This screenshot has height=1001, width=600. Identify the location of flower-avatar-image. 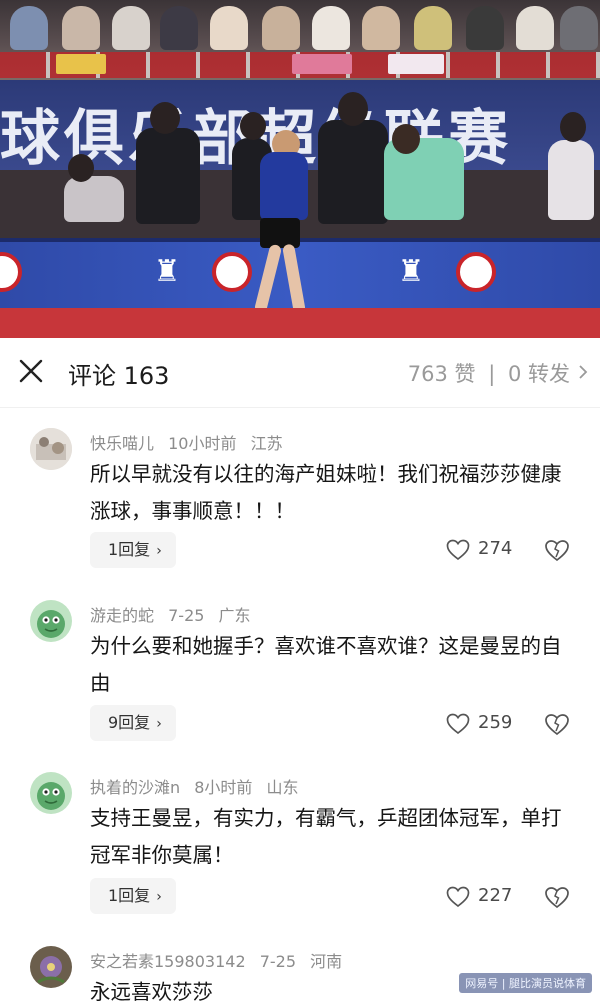
(51, 967).